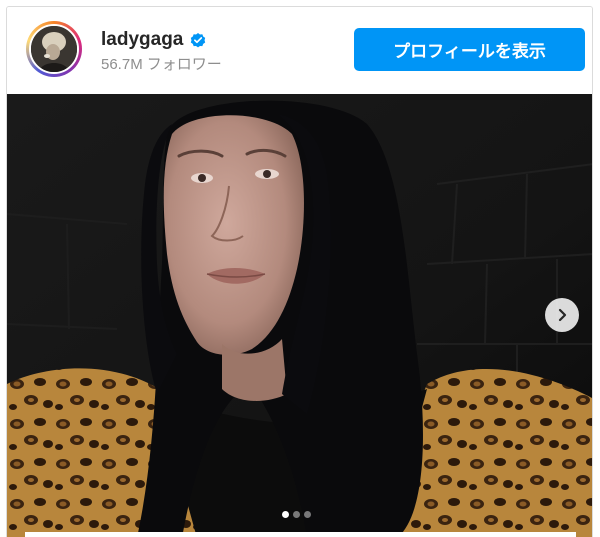  I want to click on username-row: ladygaga, so click(154, 40).